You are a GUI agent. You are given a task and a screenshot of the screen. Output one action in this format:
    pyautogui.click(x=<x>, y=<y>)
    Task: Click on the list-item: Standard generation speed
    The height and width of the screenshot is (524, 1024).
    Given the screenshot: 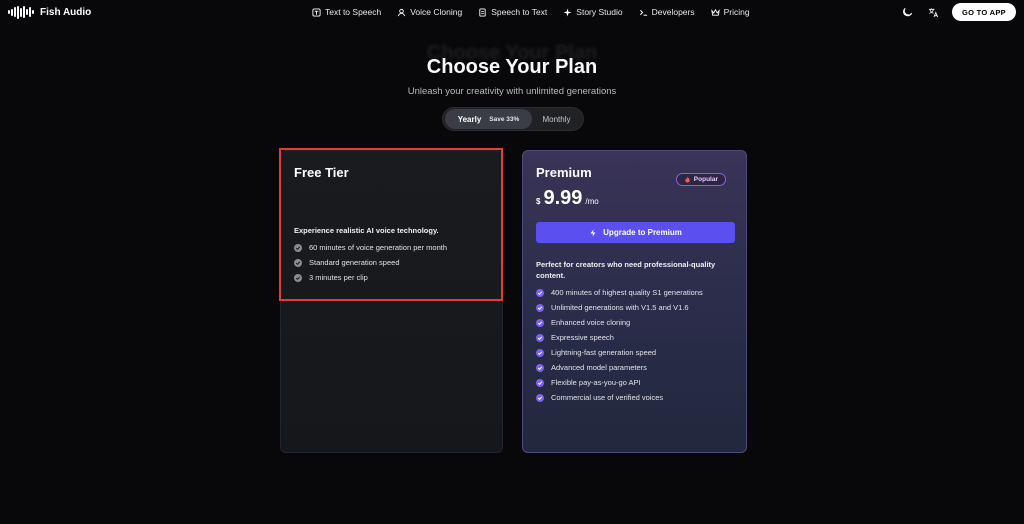 What is the action you would take?
    pyautogui.click(x=370, y=262)
    